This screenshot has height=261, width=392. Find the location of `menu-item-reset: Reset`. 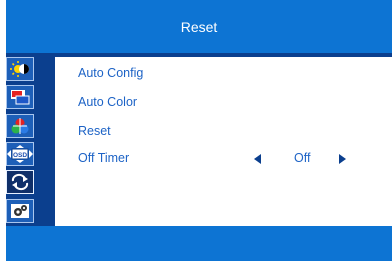

menu-item-reset: Reset is located at coordinates (94, 131).